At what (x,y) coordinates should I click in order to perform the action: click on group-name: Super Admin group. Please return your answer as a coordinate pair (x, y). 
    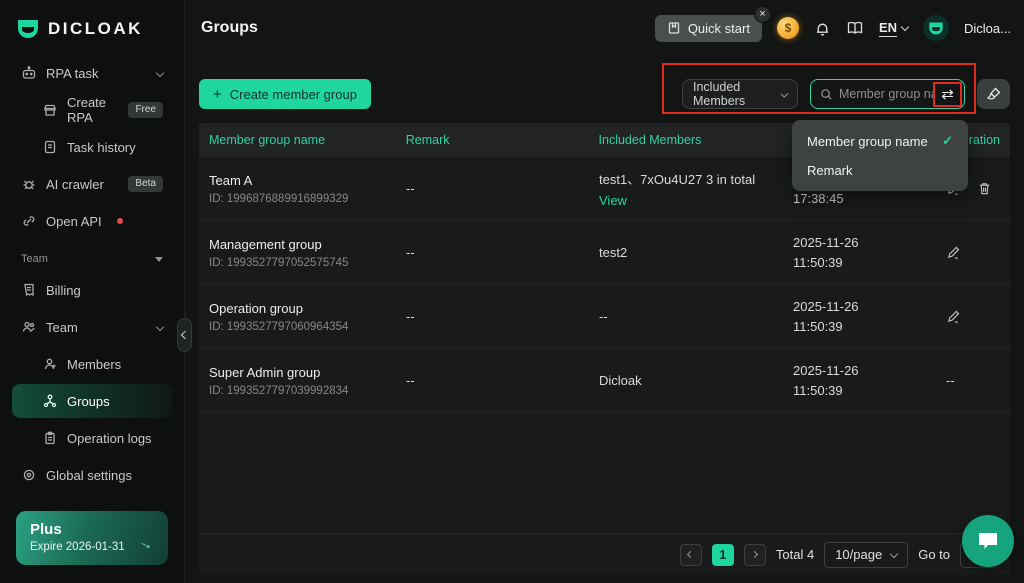
    Looking at the image, I should click on (265, 372).